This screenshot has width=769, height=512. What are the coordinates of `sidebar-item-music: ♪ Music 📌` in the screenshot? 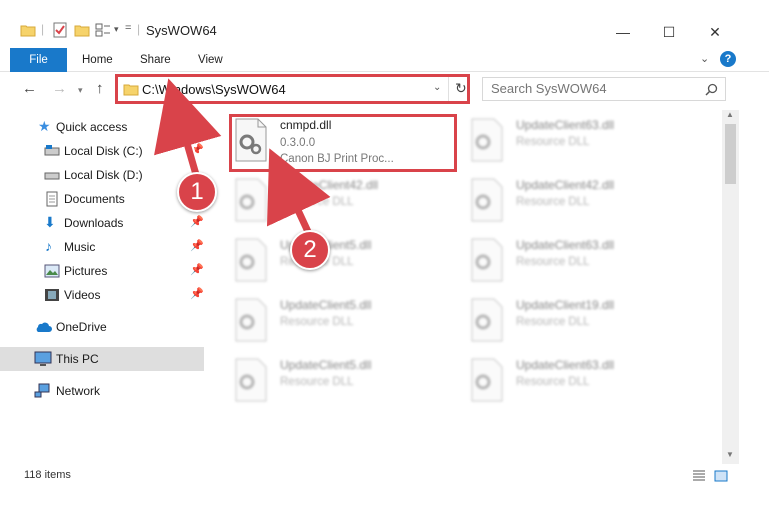 It's located at (102, 247).